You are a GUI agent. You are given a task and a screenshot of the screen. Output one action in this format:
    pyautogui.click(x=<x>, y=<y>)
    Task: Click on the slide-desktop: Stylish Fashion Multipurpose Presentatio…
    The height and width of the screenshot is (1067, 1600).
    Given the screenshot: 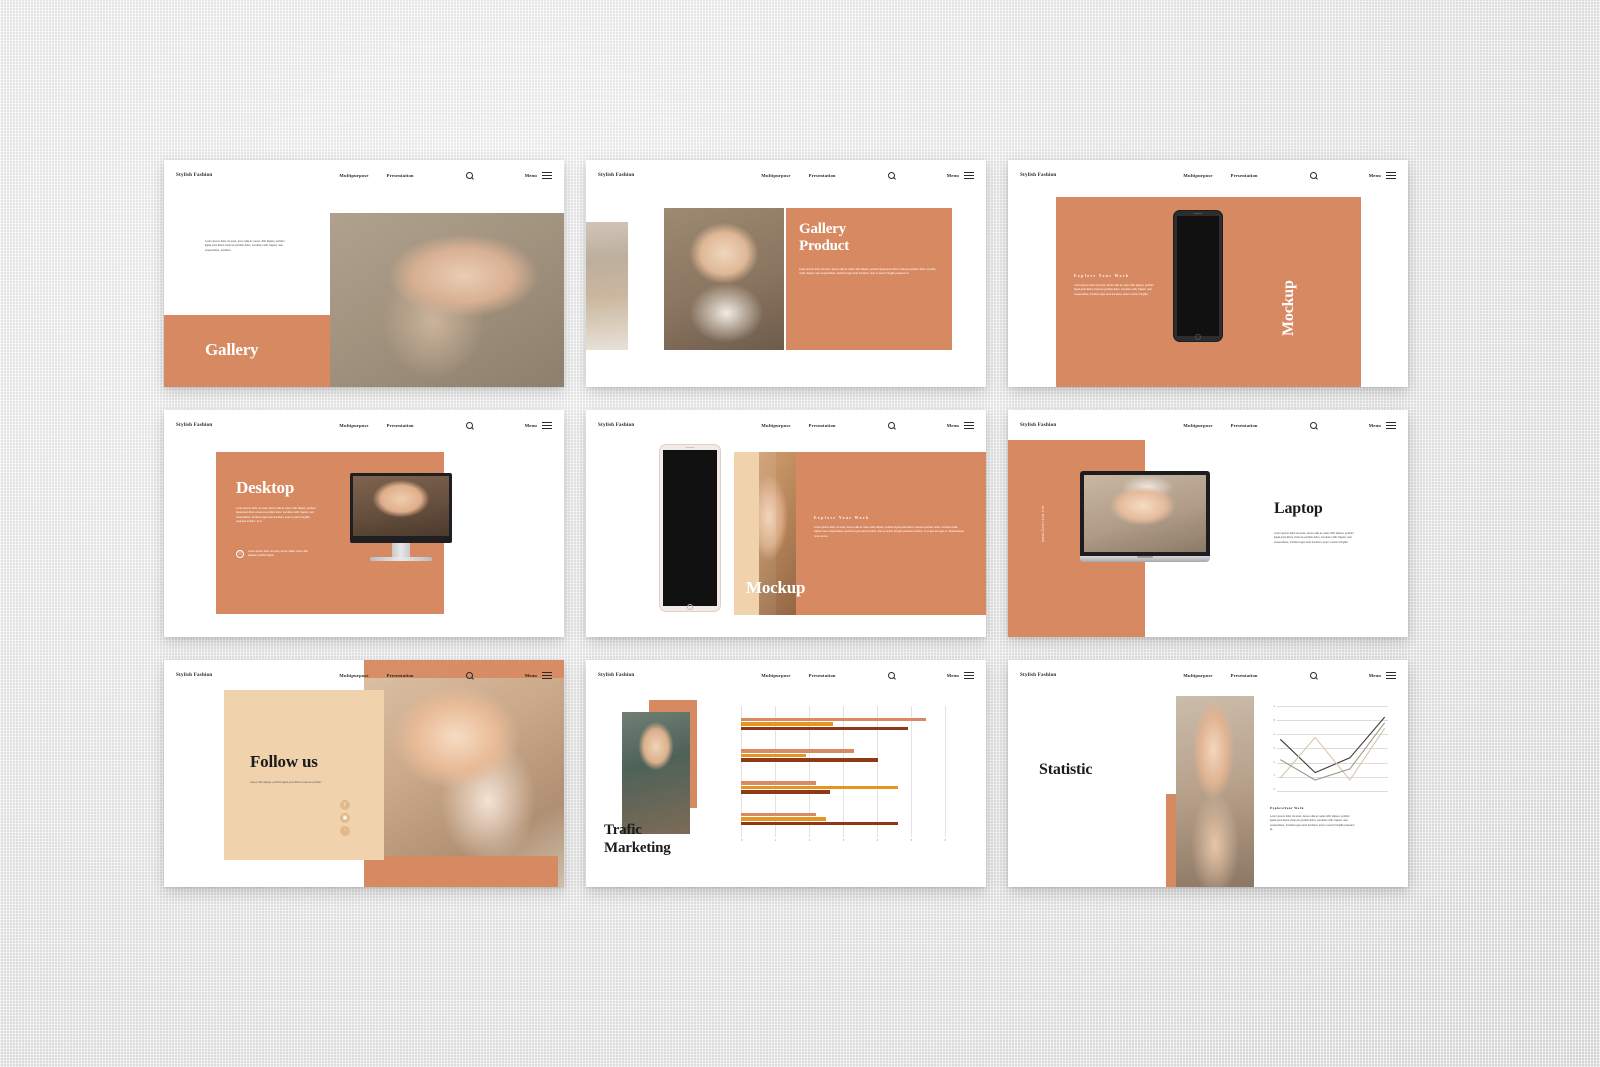 What is the action you would take?
    pyautogui.click(x=364, y=523)
    